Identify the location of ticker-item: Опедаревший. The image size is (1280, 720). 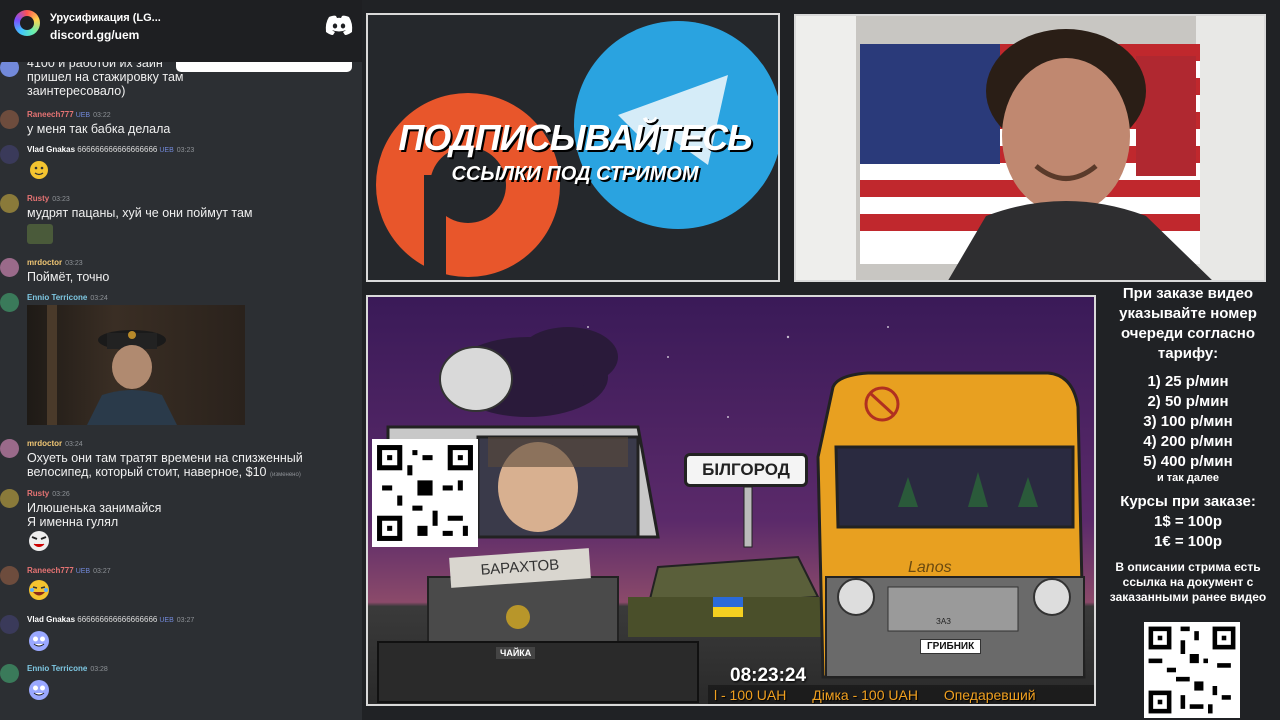
(989, 695).